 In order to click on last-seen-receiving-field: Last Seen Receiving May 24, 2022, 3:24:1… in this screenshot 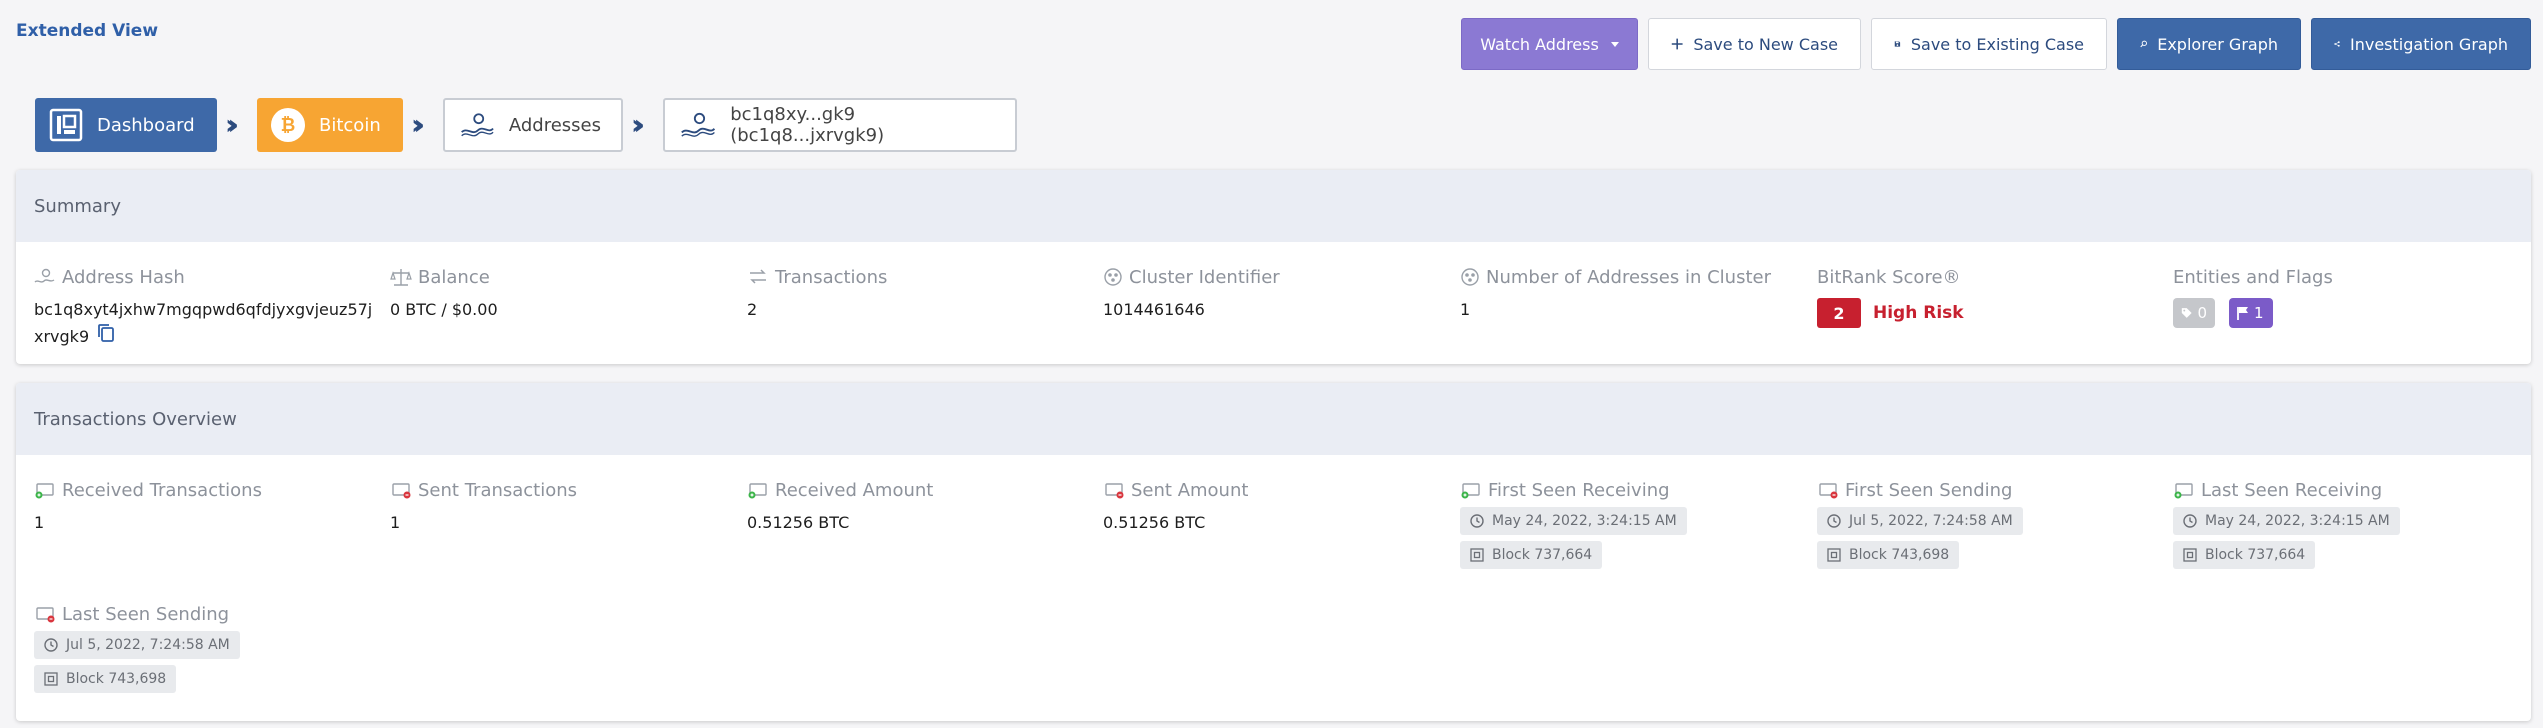, I will do `click(2343, 523)`.